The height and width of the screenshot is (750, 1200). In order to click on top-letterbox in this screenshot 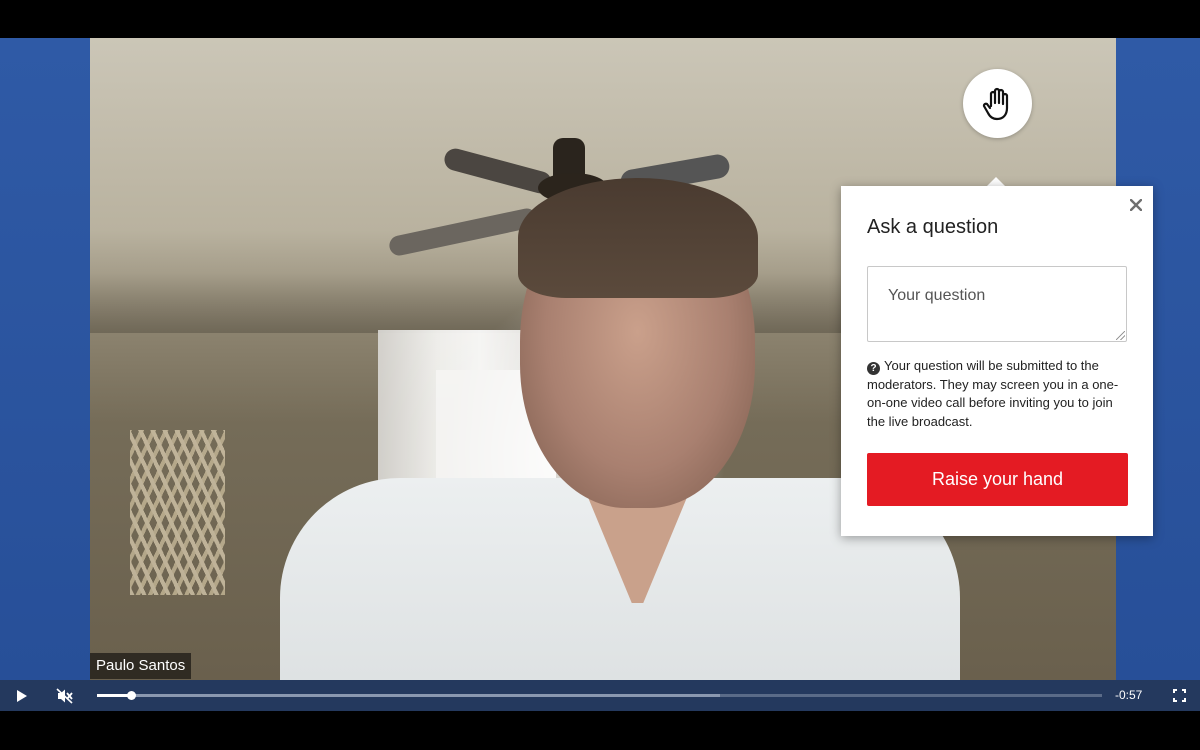, I will do `click(600, 19)`.